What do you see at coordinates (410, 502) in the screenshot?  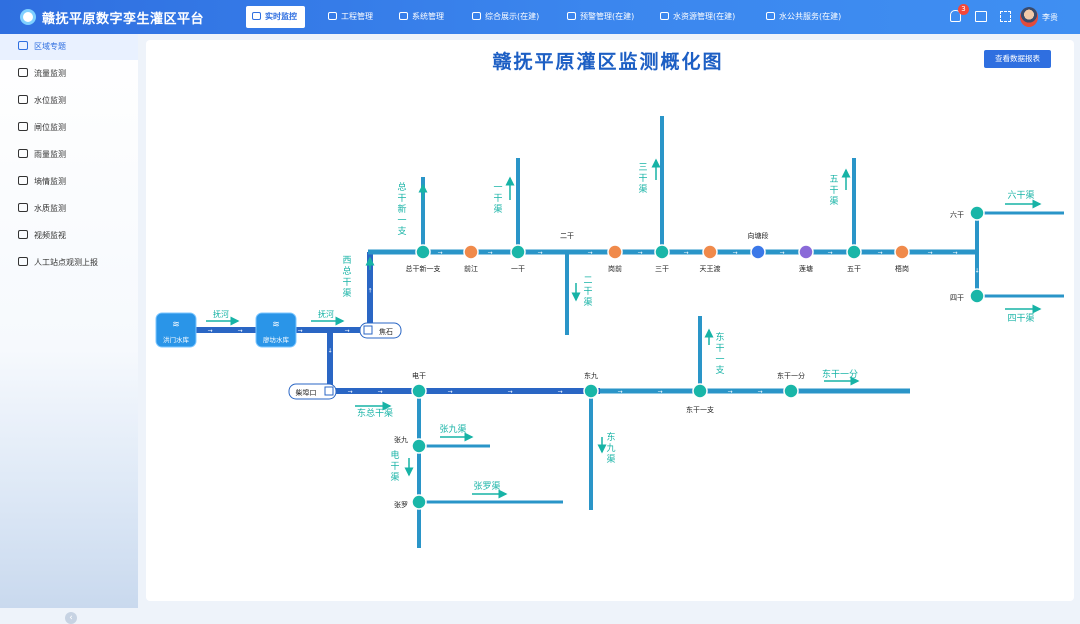 I see `monitor-node: 张罗` at bounding box center [410, 502].